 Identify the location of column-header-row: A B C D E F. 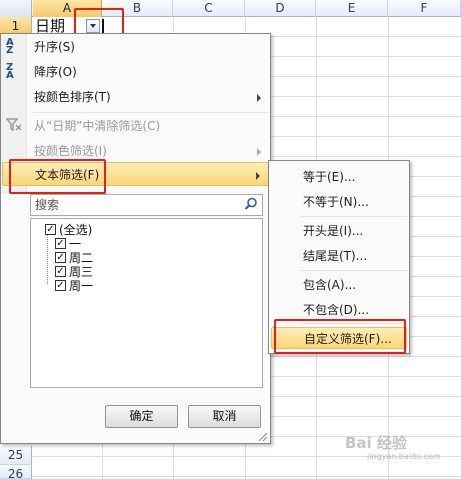
(230, 8).